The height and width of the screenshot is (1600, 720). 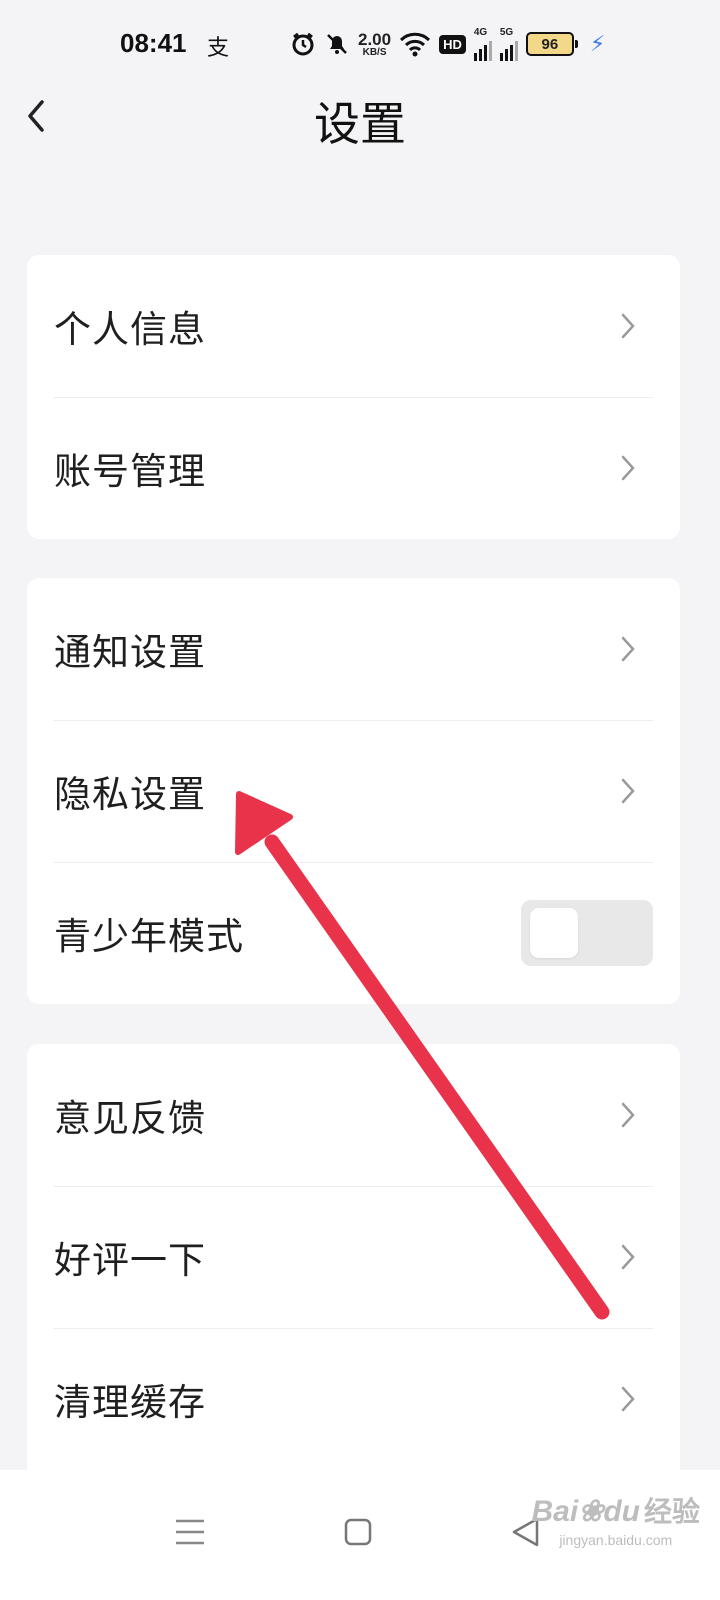 I want to click on row-account-management: 账号管理, so click(x=353, y=468).